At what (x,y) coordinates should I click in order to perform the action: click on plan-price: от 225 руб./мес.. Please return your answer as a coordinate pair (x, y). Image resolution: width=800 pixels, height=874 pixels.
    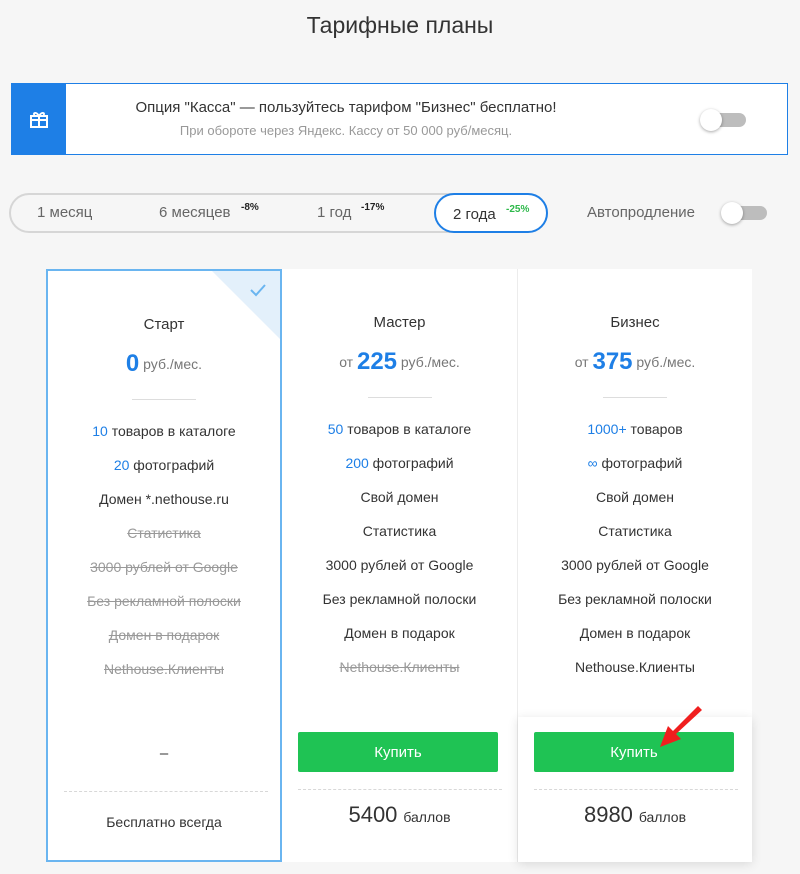
    Looking at the image, I should click on (399, 362).